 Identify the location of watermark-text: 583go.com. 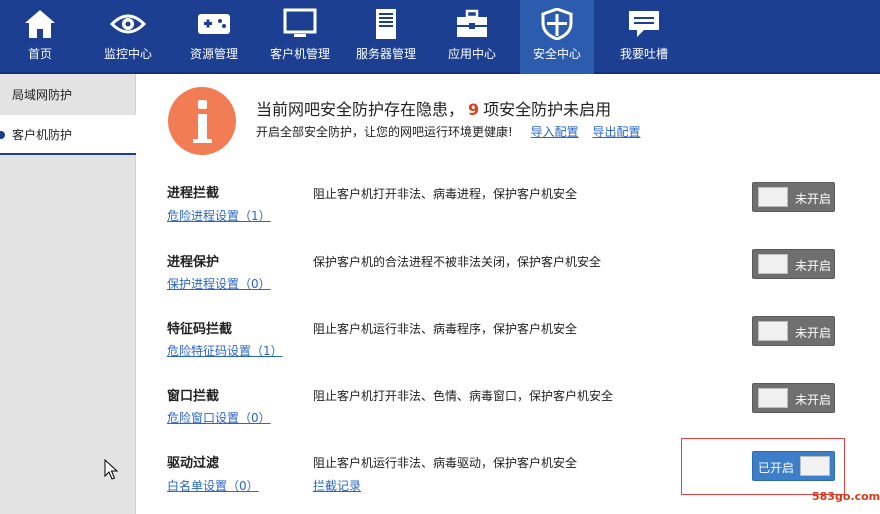
(846, 496).